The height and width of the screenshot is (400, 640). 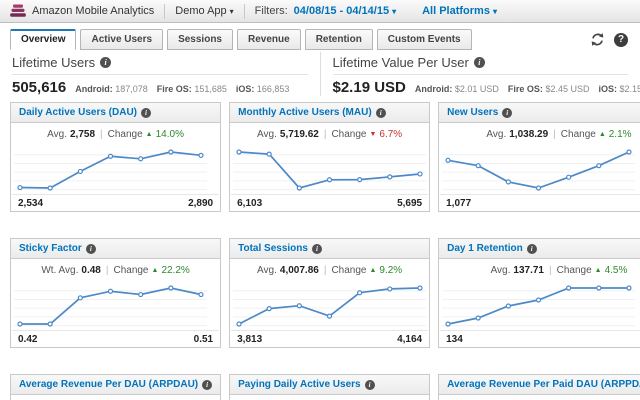 I want to click on platform-value: $2.15 USD, so click(x=629, y=89).